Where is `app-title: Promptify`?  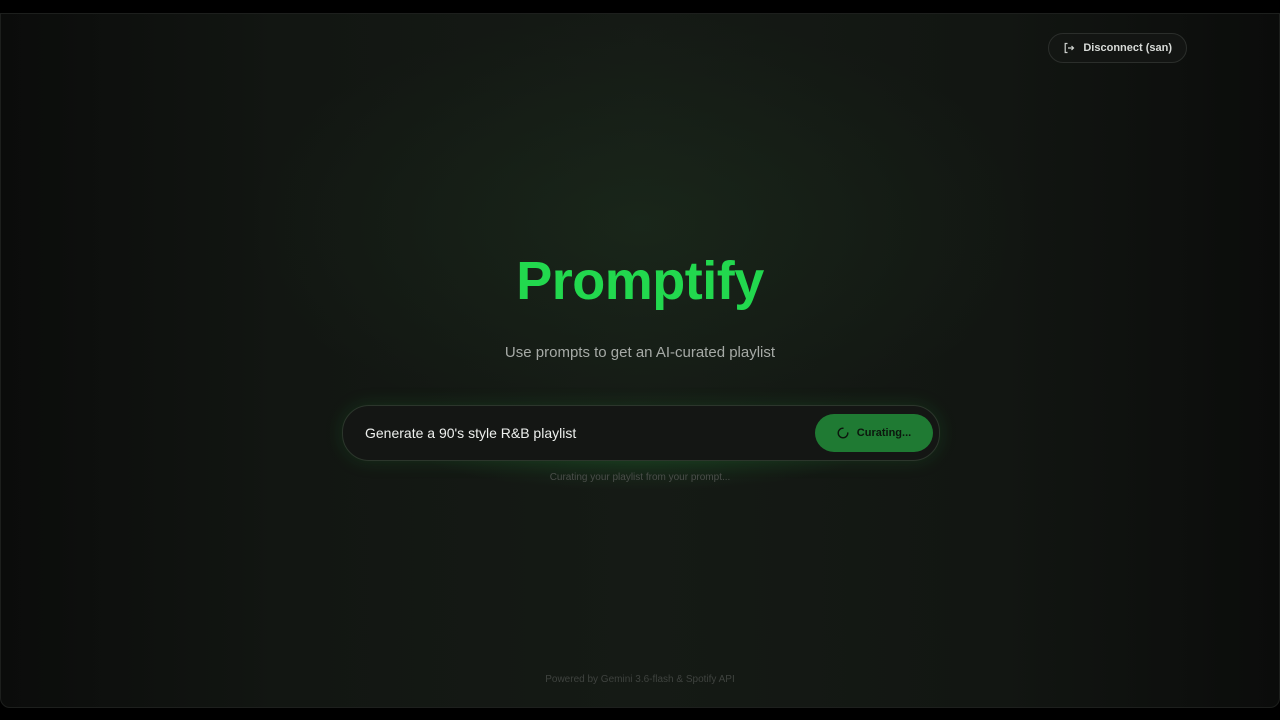
app-title: Promptify is located at coordinates (640, 281).